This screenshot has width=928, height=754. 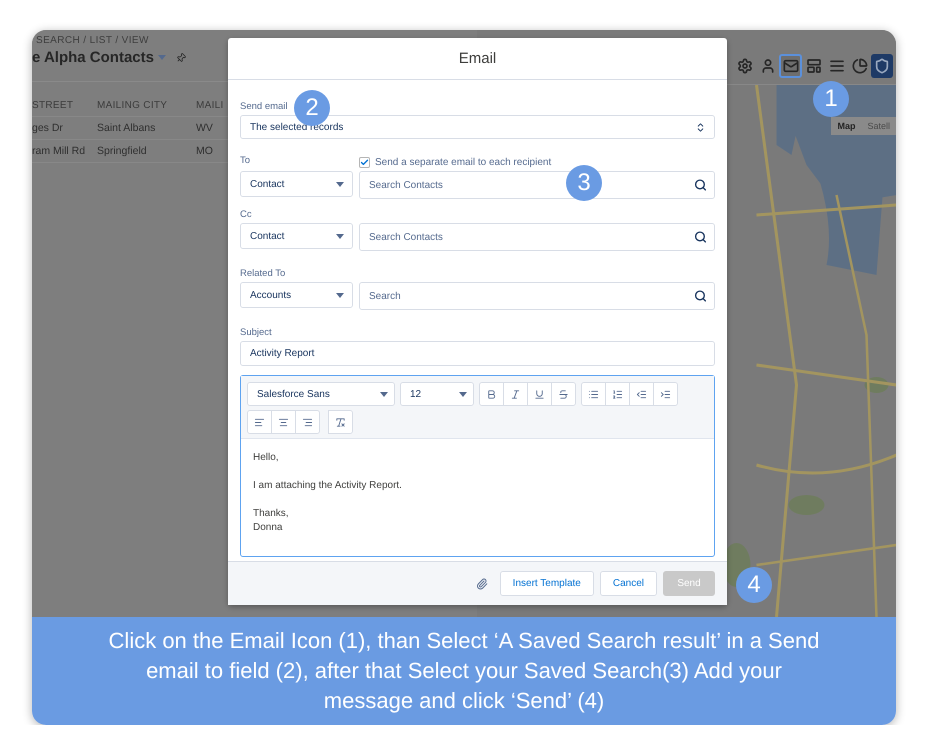 What do you see at coordinates (836, 66) in the screenshot?
I see `lines-icon` at bounding box center [836, 66].